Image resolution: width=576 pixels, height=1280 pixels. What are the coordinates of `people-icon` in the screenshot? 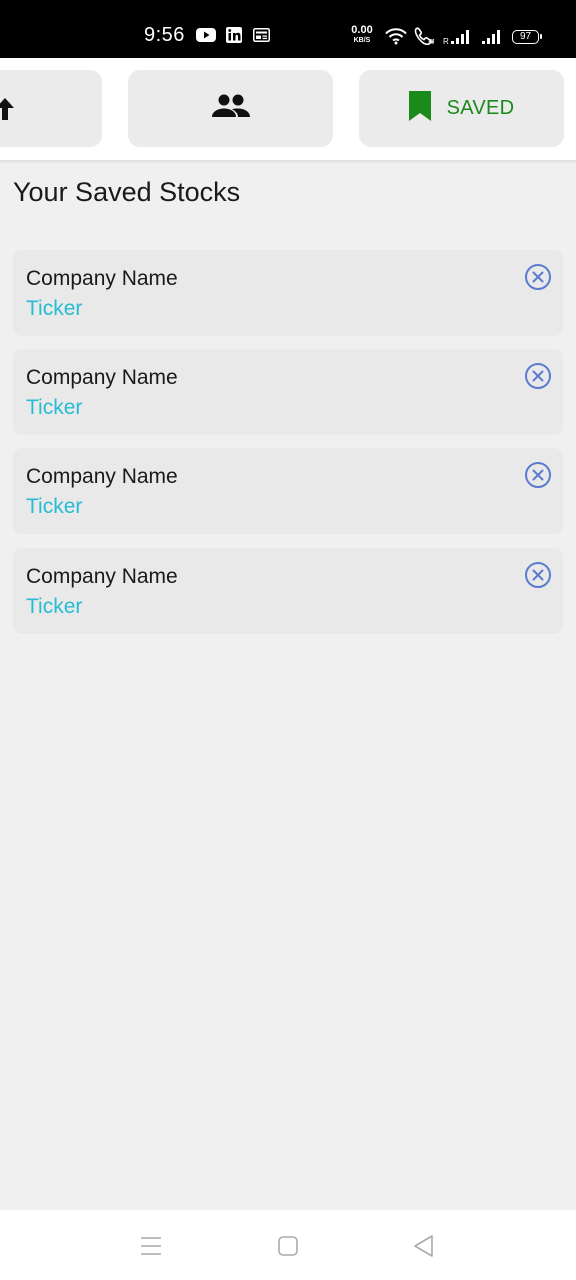 It's located at (230, 108).